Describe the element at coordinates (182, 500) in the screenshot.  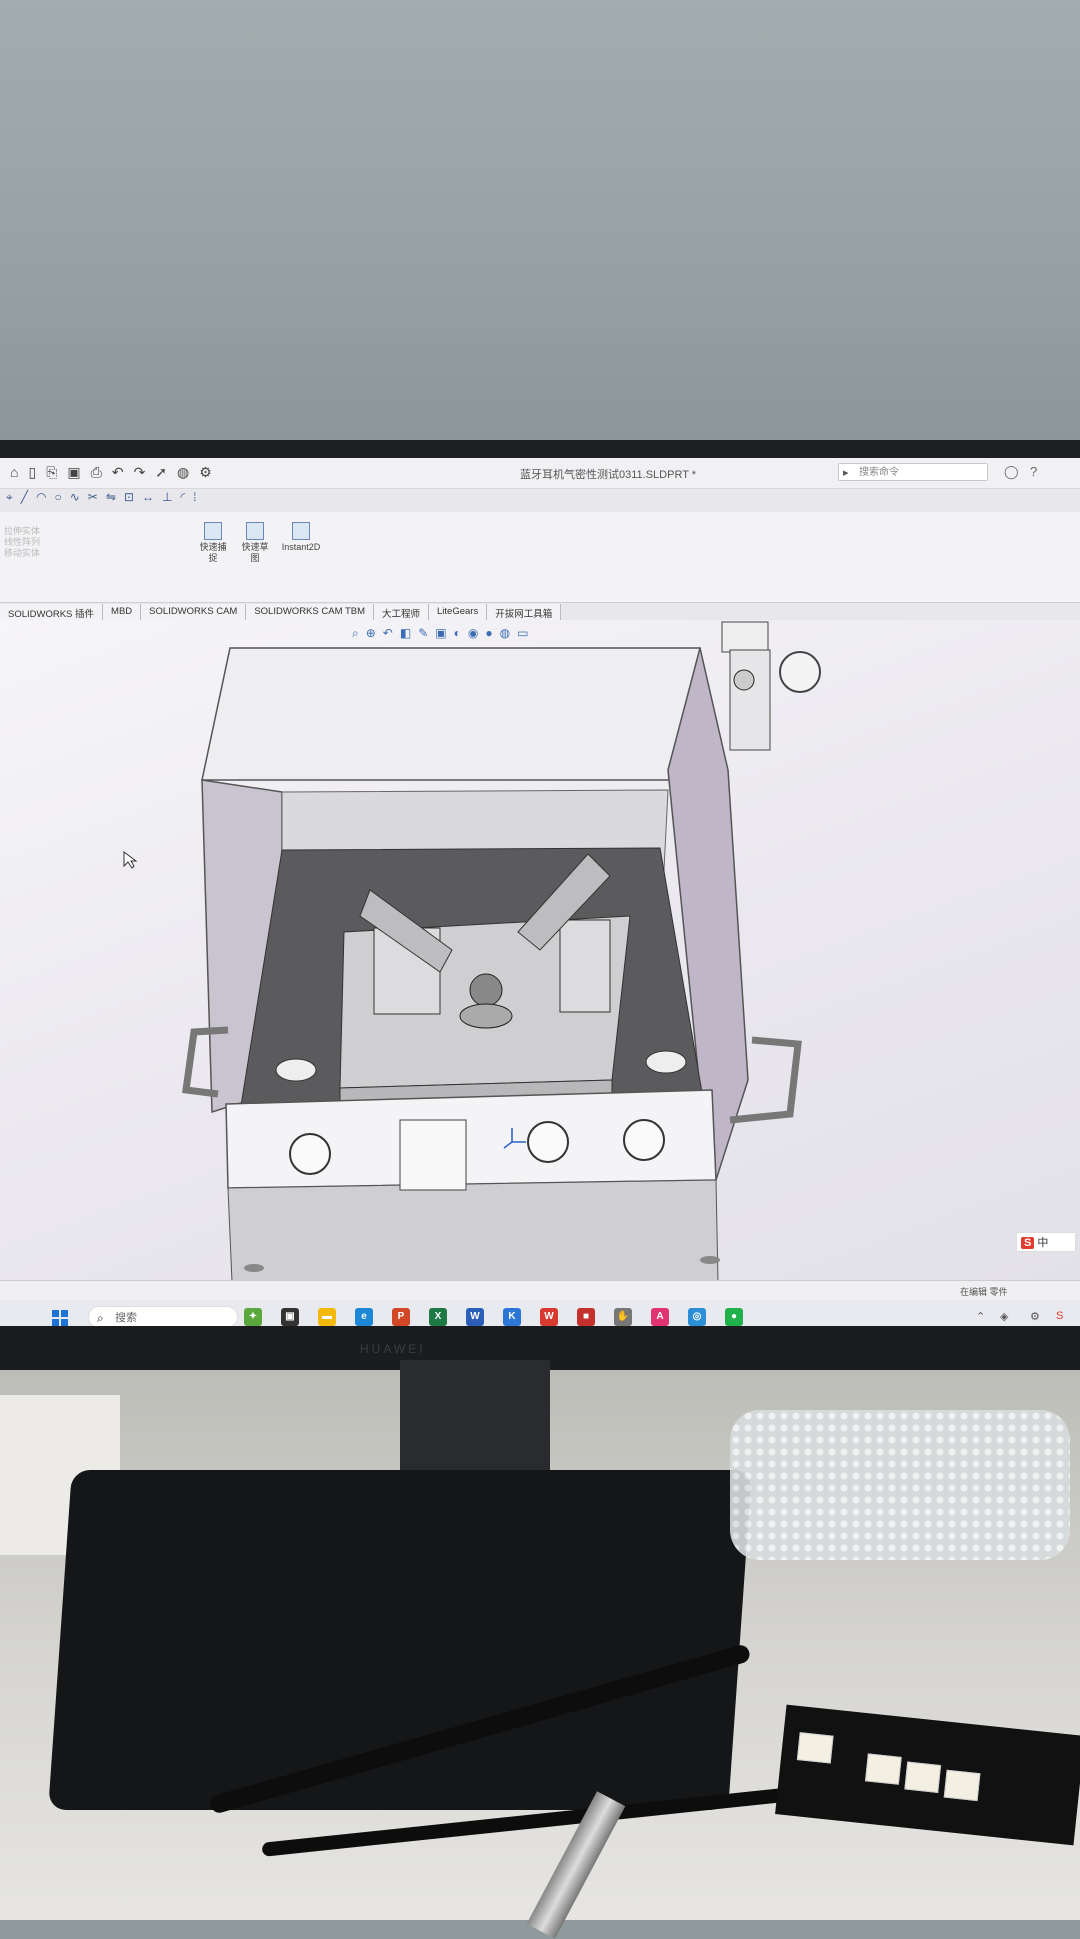
I see `fillet-tool-icon: ◜` at that location.